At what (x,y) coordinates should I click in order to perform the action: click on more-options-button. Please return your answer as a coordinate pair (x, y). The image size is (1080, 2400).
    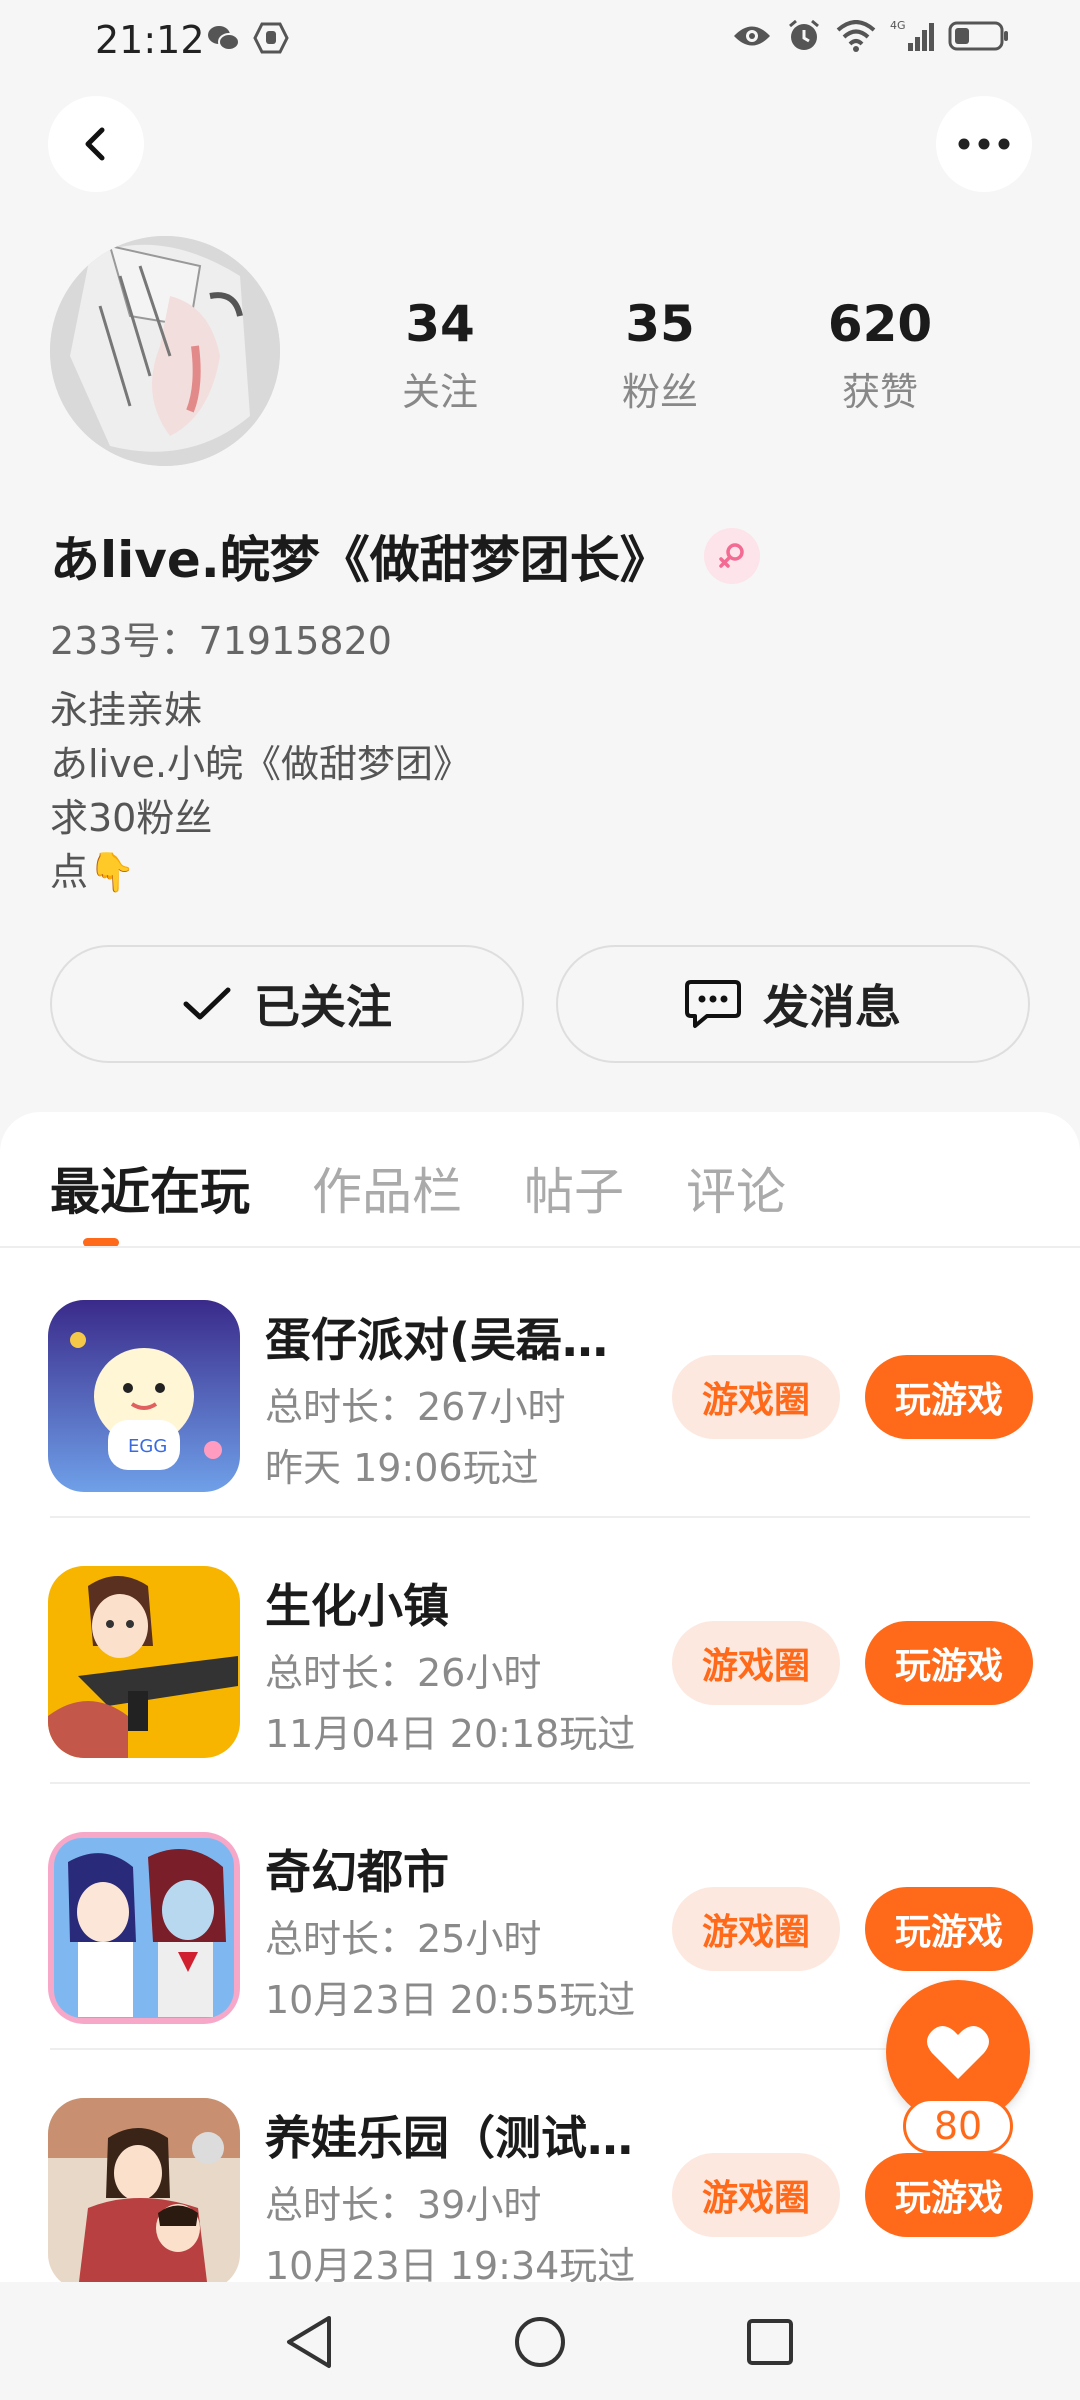
    Looking at the image, I should click on (984, 144).